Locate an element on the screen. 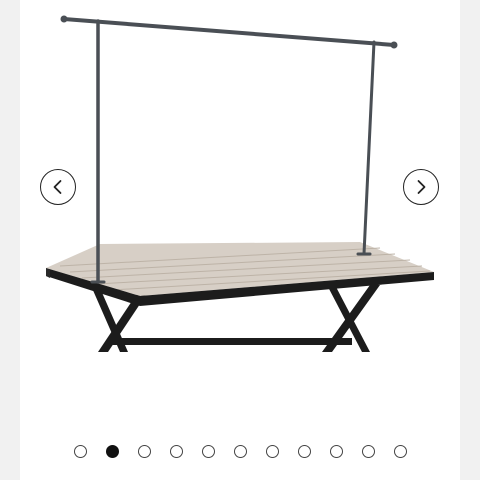 The height and width of the screenshot is (480, 480). carousel-next-button is located at coordinates (421, 187).